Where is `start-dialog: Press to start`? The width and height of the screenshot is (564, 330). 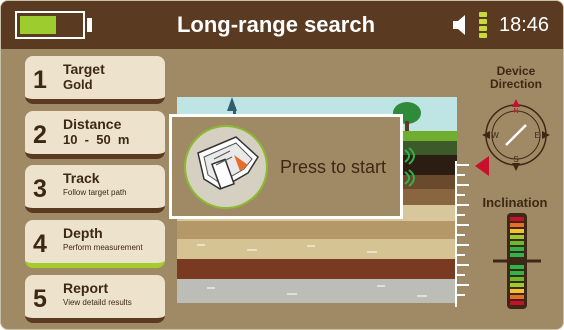 start-dialog: Press to start is located at coordinates (286, 166).